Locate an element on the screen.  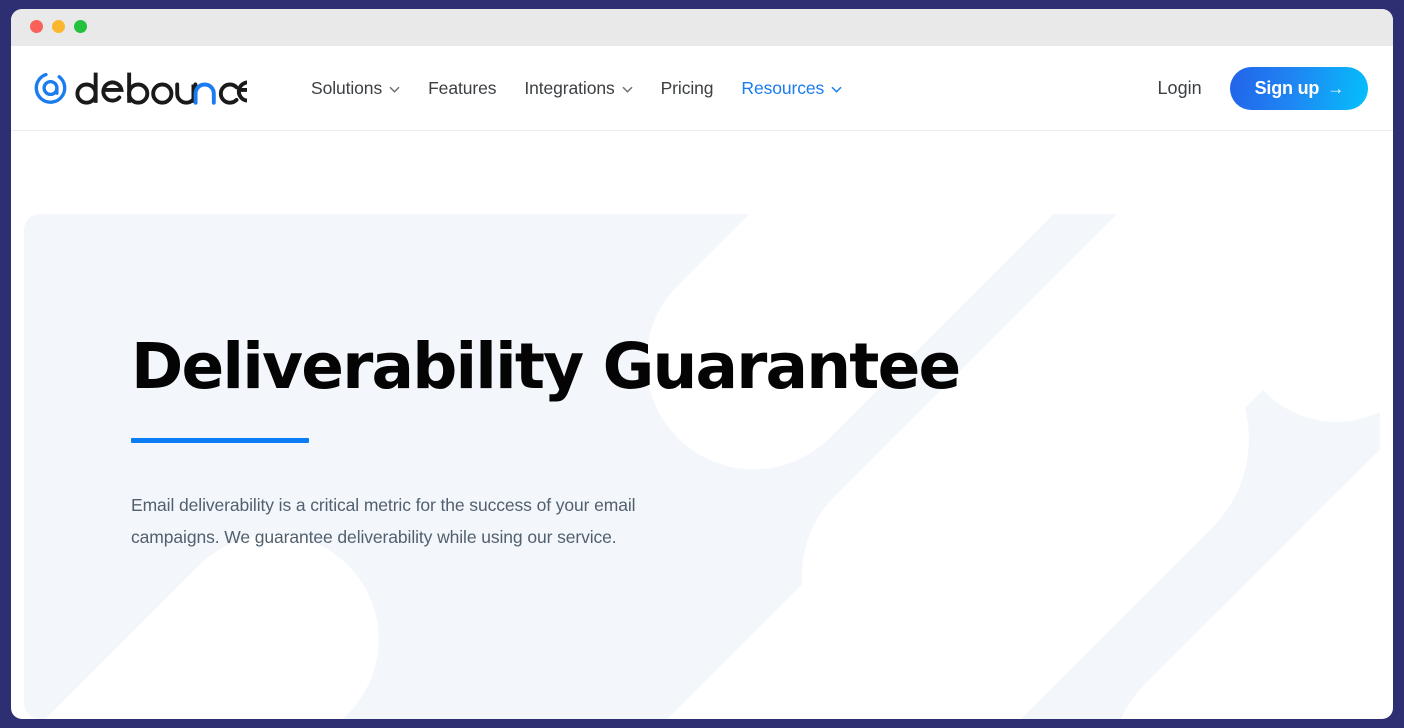
nav-item-label: Resources is located at coordinates (783, 88).